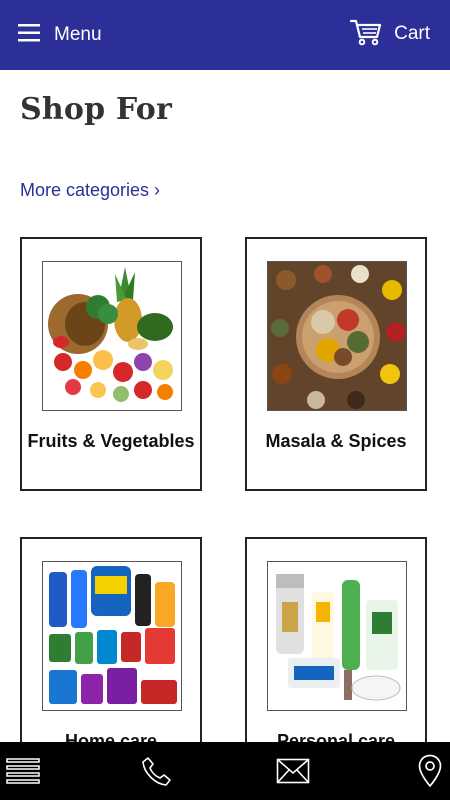 The height and width of the screenshot is (800, 450). Describe the element at coordinates (337, 636) in the screenshot. I see `personal-care-image` at that location.